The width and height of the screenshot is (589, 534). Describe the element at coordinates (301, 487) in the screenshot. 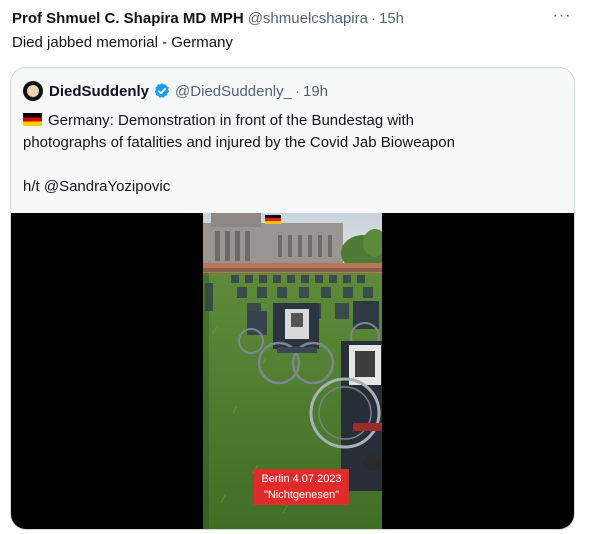

I see `video-caption: Berlin 4.07.2023 "Nichtgenesen"` at that location.